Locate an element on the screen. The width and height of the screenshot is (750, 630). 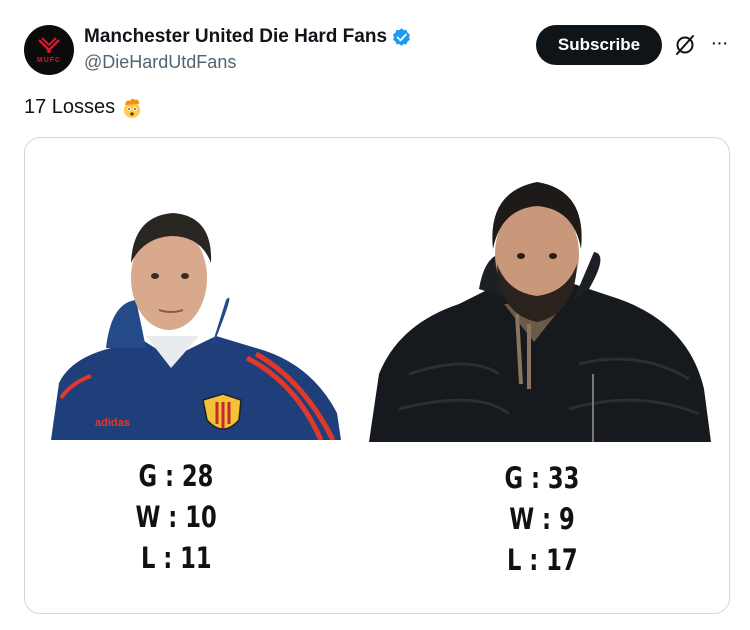
grok-icon is located at coordinates (685, 45).